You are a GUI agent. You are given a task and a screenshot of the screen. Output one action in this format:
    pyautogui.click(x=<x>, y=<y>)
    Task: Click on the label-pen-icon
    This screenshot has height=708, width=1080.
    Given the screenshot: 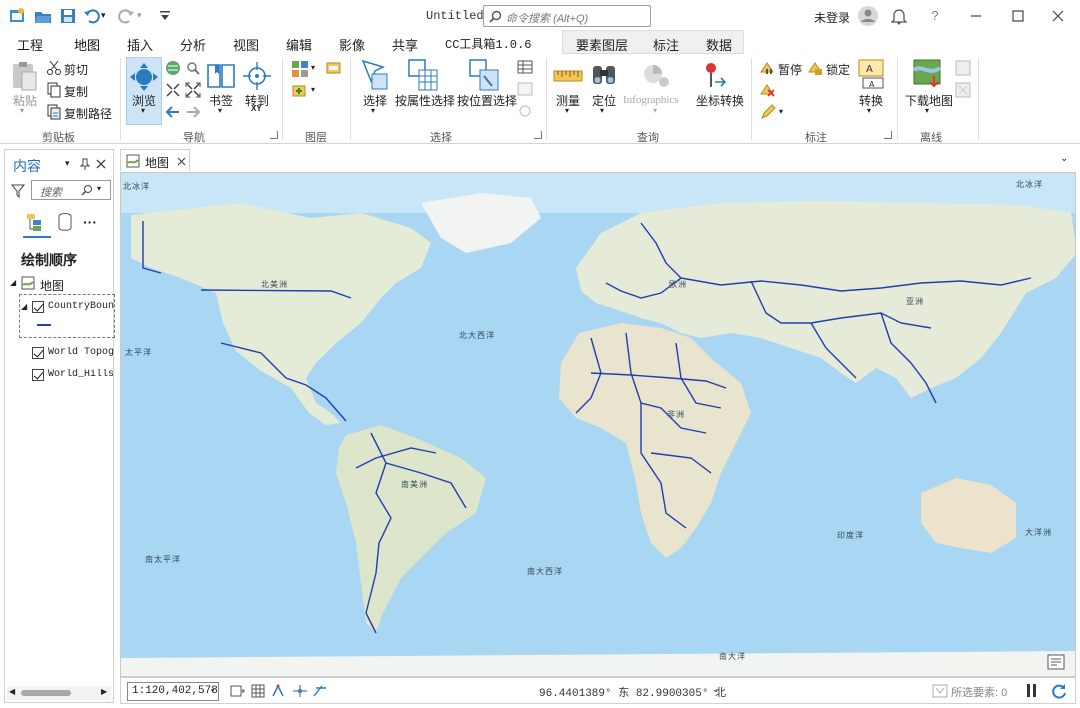 What is the action you would take?
    pyautogui.click(x=768, y=112)
    